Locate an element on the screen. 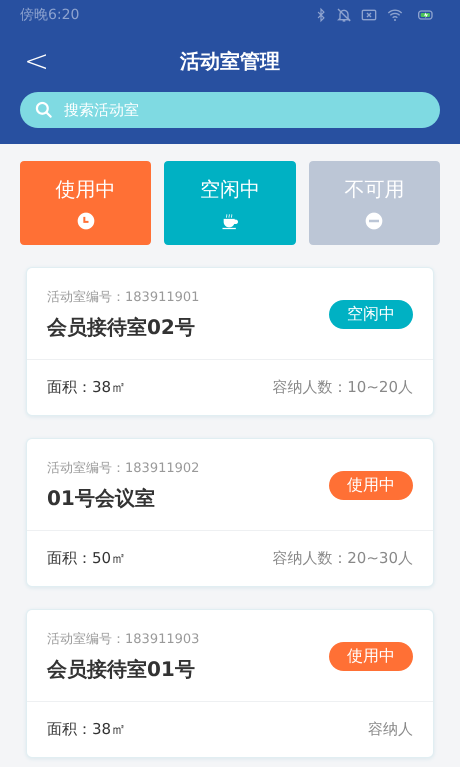 This screenshot has height=767, width=460. room-name: 01号会议室 is located at coordinates (101, 498).